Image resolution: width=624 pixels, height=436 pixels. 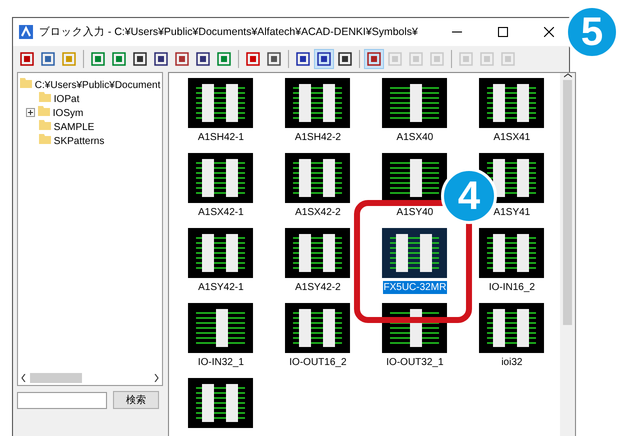 I want to click on vertical-scrollbar, so click(x=568, y=254).